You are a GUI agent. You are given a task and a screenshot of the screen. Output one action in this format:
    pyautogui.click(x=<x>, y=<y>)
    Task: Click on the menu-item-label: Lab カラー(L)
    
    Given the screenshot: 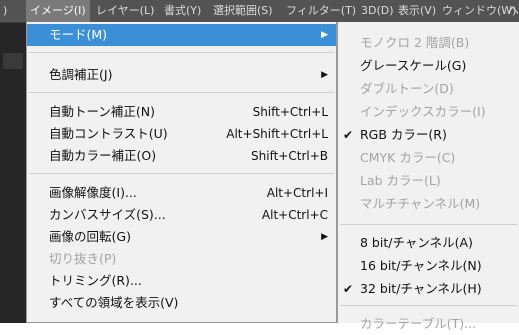 What is the action you would take?
    pyautogui.click(x=400, y=180)
    